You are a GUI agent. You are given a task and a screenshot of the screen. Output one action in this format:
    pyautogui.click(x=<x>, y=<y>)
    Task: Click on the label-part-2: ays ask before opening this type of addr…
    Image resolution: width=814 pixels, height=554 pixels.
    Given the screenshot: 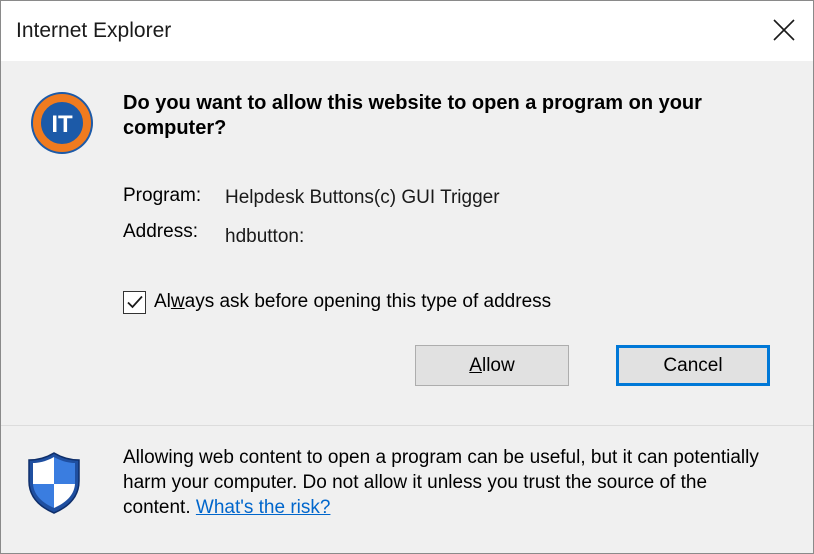 What is the action you would take?
    pyautogui.click(x=368, y=301)
    